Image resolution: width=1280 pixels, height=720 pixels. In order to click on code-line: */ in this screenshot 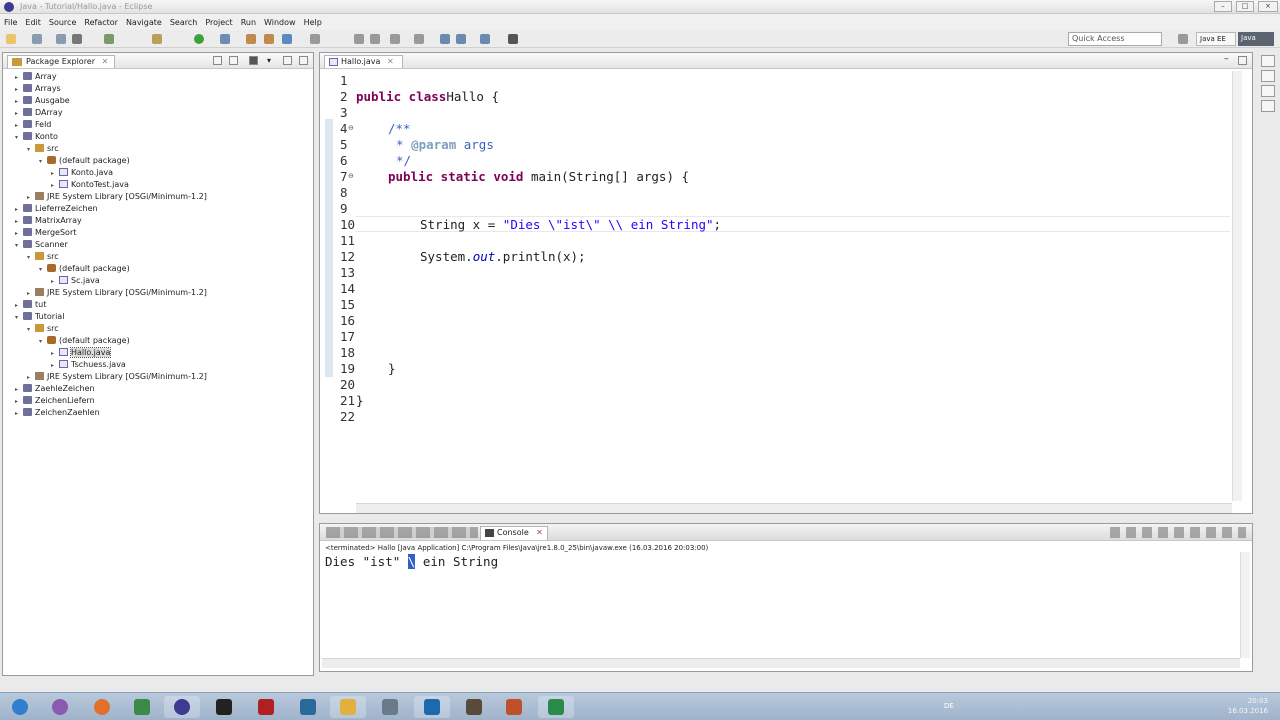, I will do `click(403, 161)`.